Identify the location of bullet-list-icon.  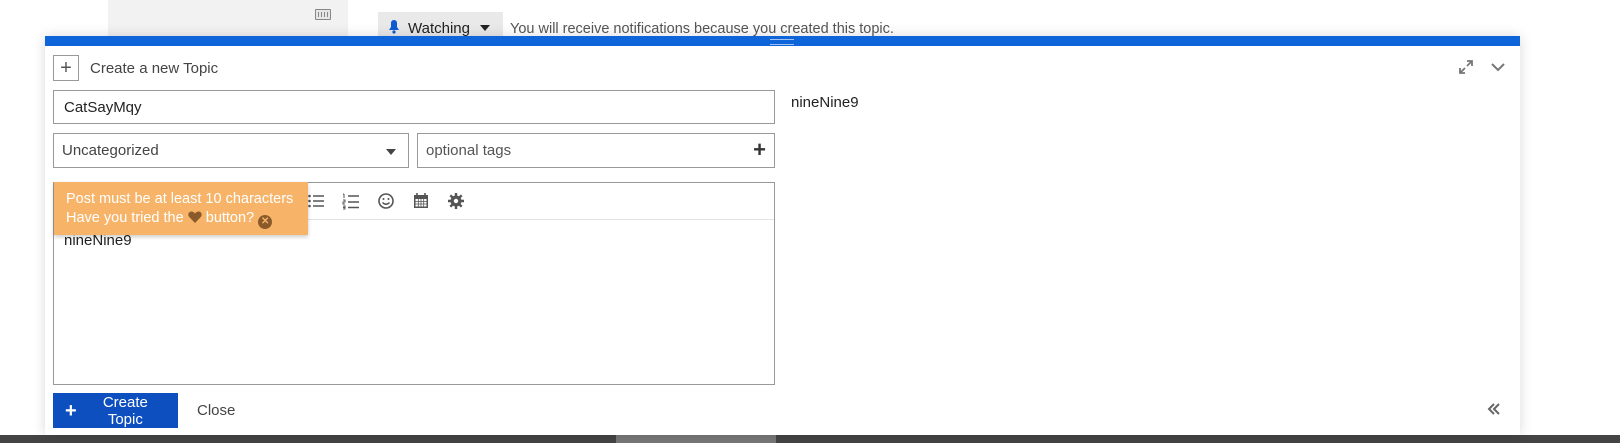
(317, 201).